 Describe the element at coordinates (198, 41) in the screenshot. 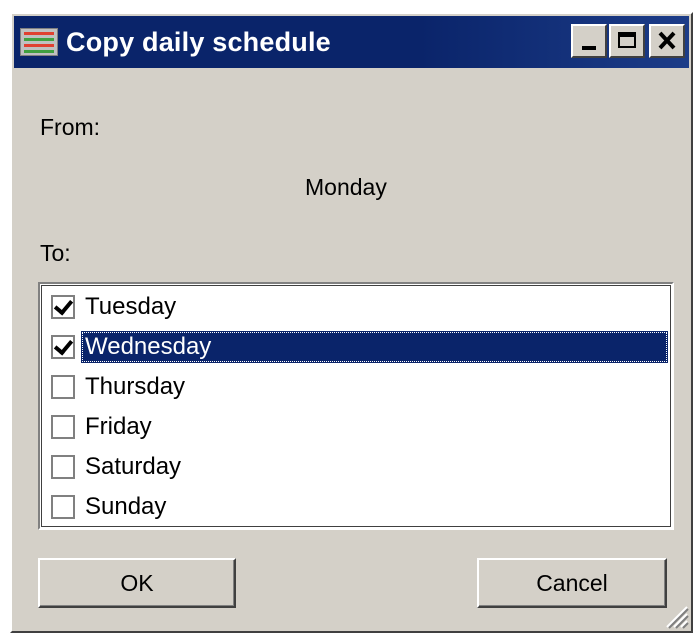

I see `window-title: Copy daily schedule` at that location.